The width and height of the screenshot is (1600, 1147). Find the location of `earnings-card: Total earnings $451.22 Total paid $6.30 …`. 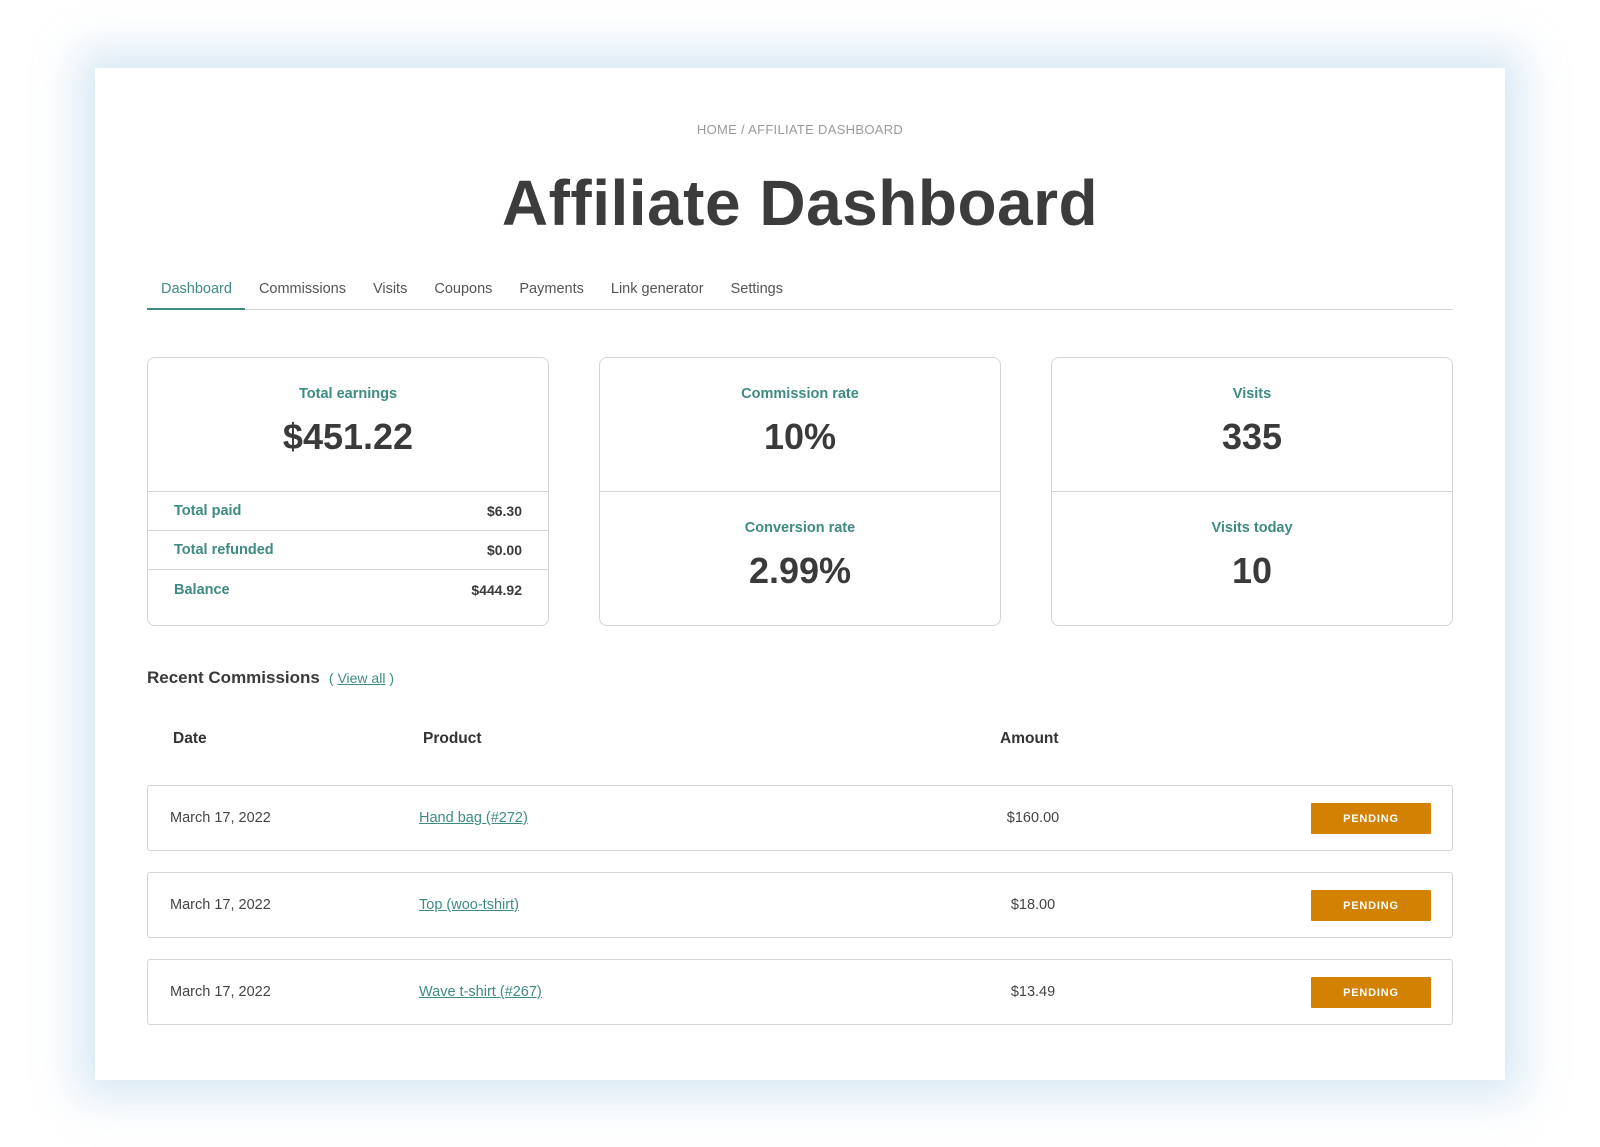

earnings-card: Total earnings $451.22 Total paid $6.30 … is located at coordinates (348, 491).